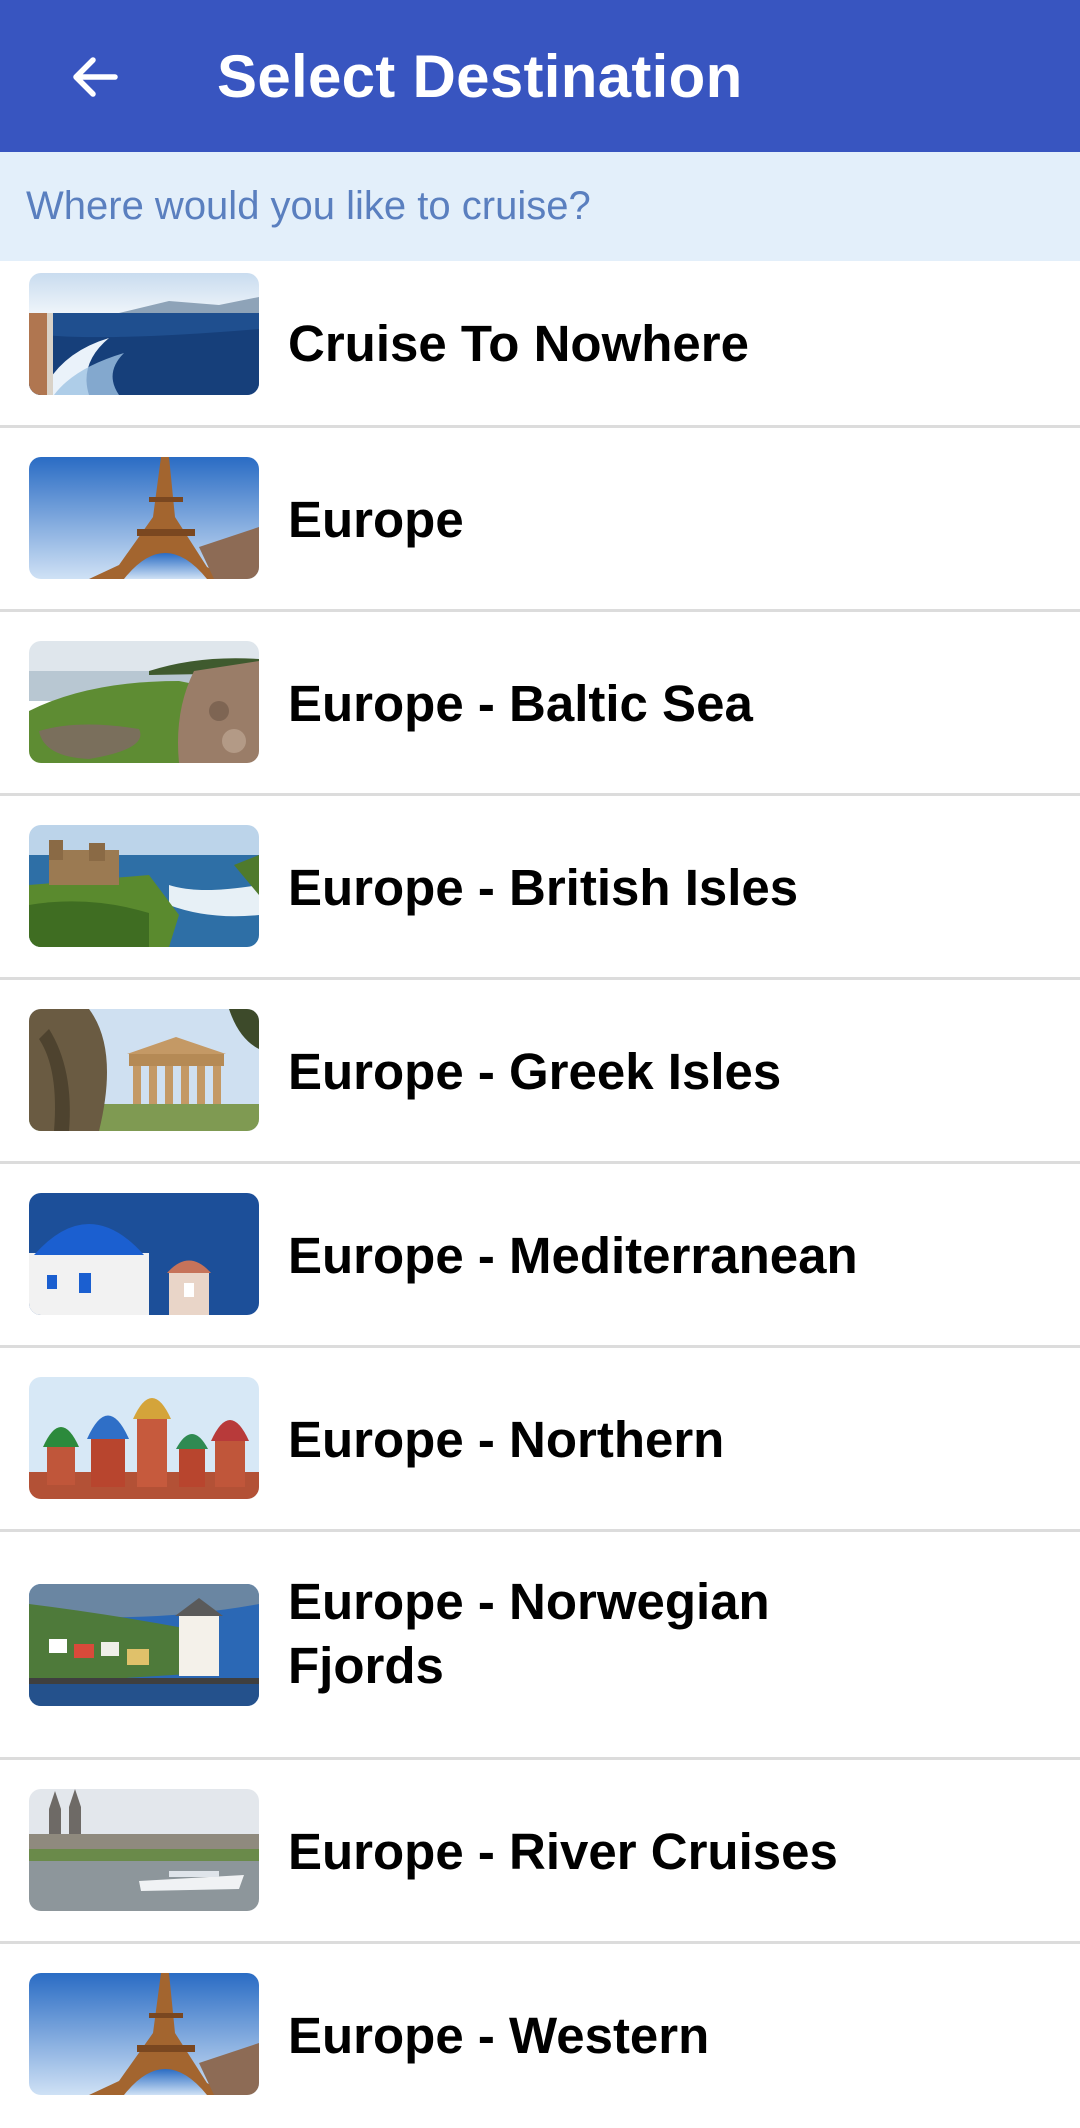 This screenshot has width=1080, height=2128. I want to click on destination-item-europe-river-cruises: Europe - River Cruises, so click(540, 1852).